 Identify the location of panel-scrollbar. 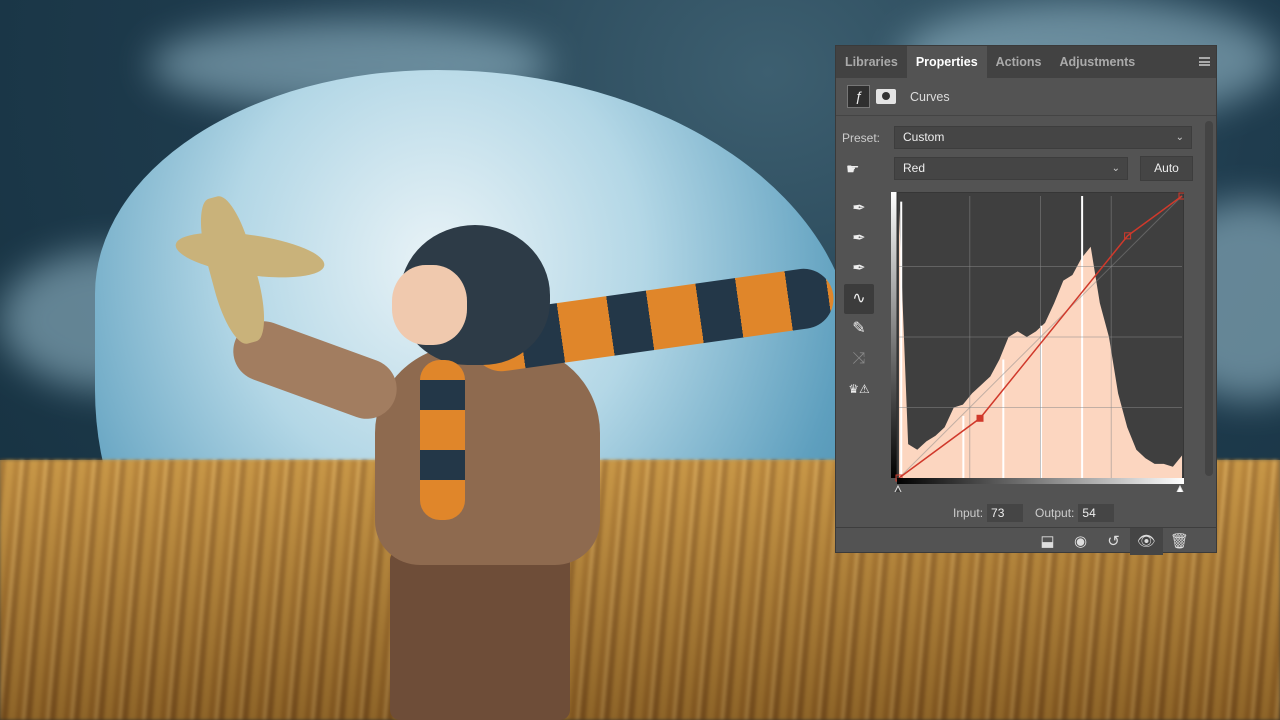
(1209, 298).